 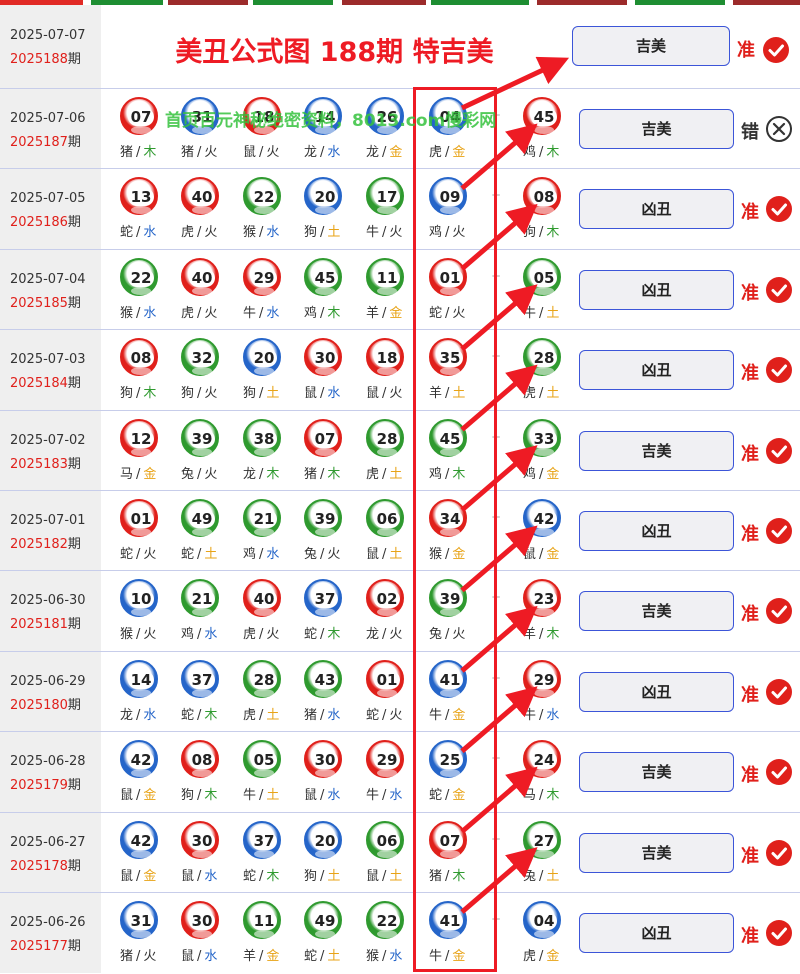 I want to click on arrow-to-prediction, so click(x=515, y=83).